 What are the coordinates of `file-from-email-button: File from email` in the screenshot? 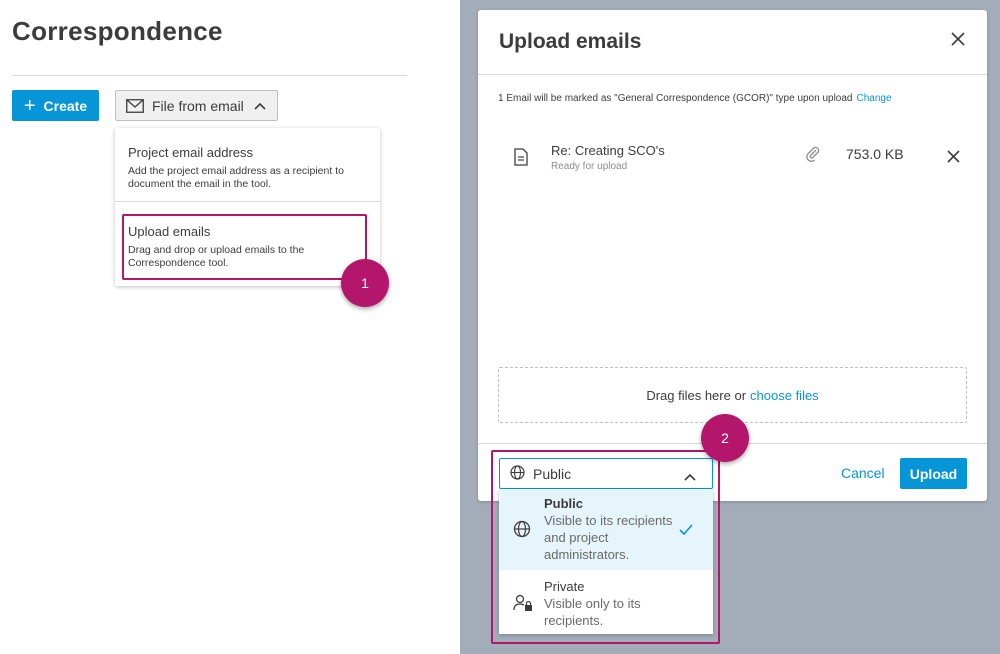 It's located at (196, 105).